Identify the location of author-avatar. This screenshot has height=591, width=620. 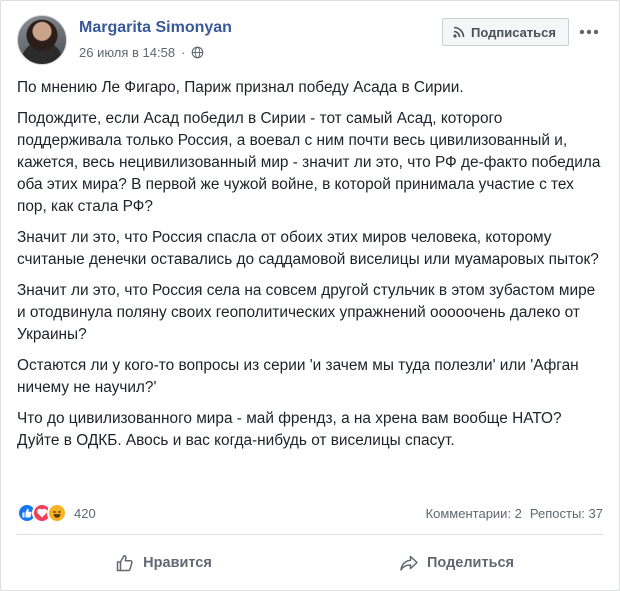
(42, 40).